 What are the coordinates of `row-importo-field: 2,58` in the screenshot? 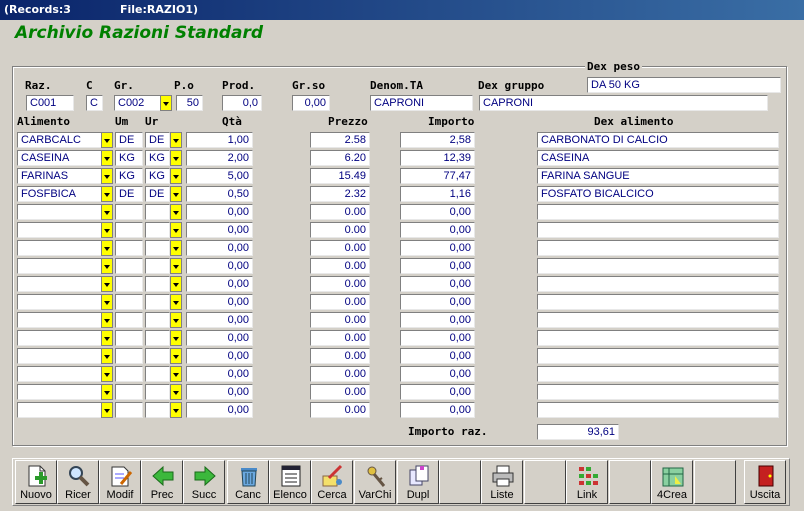 It's located at (437, 140).